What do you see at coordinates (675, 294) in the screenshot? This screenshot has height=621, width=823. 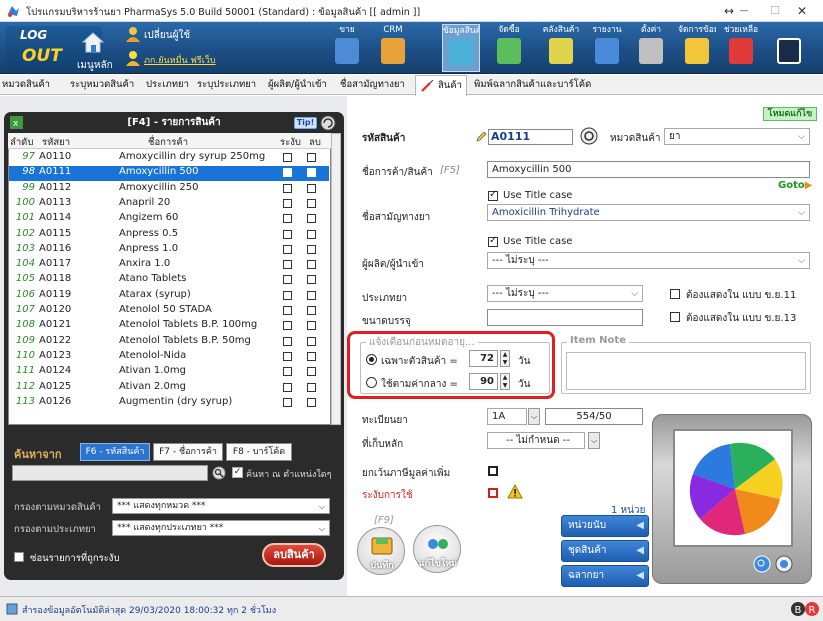 I see `must-show-11-checkbox` at bounding box center [675, 294].